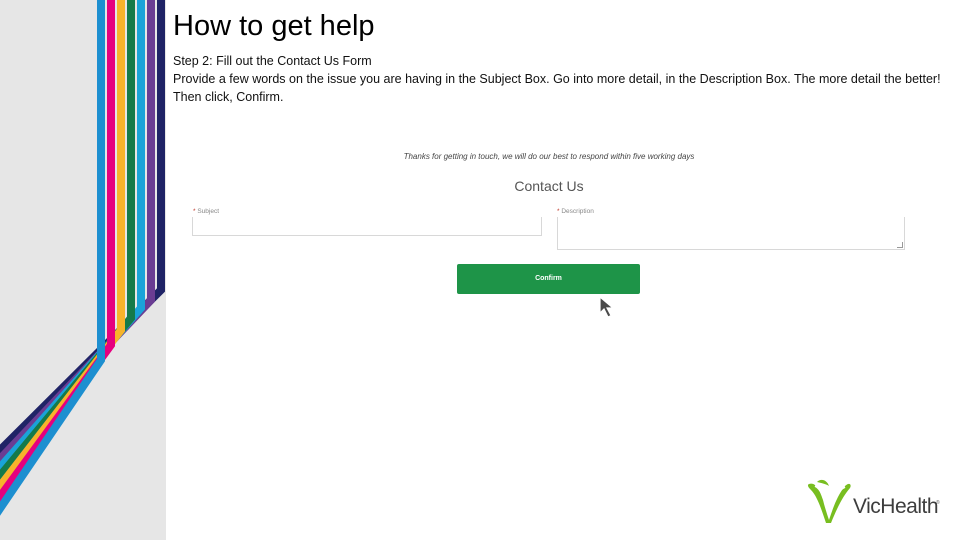 This screenshot has height=540, width=960. What do you see at coordinates (829, 501) in the screenshot?
I see `vichealth-mark-icon` at bounding box center [829, 501].